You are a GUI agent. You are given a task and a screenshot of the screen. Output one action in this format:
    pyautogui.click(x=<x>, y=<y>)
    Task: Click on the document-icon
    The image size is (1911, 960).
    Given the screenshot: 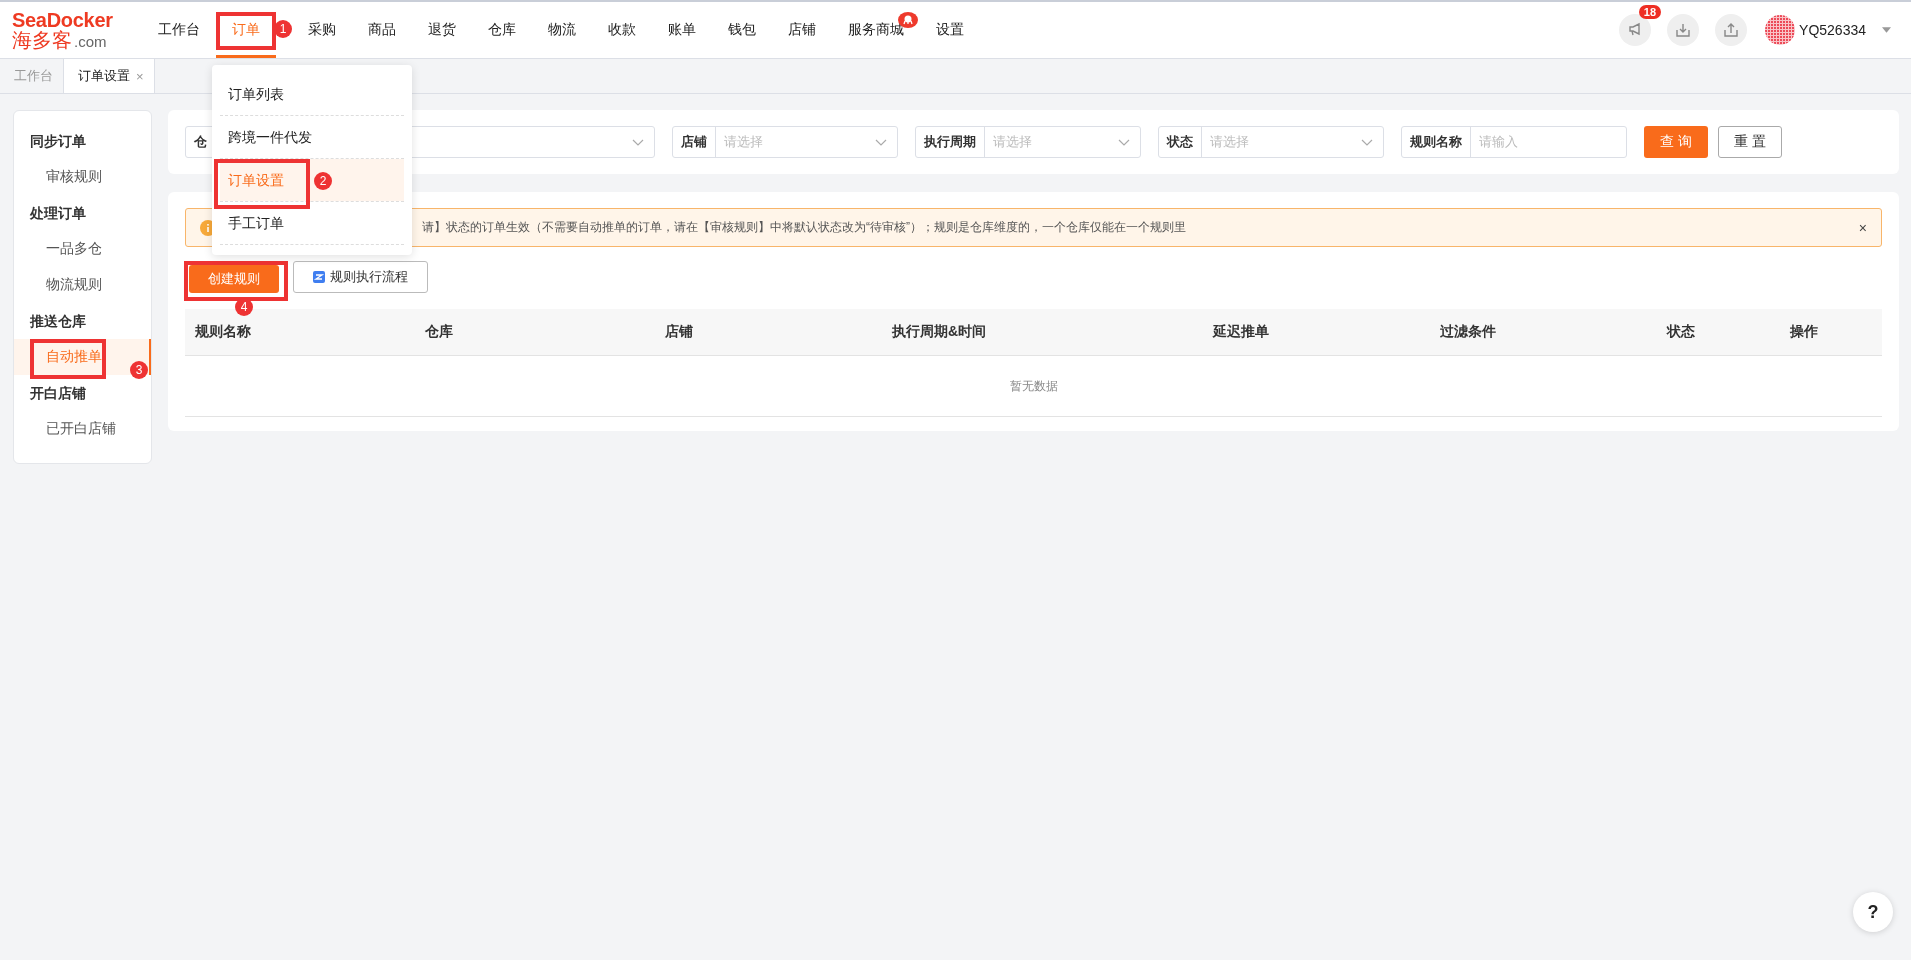 What is the action you would take?
    pyautogui.click(x=319, y=277)
    